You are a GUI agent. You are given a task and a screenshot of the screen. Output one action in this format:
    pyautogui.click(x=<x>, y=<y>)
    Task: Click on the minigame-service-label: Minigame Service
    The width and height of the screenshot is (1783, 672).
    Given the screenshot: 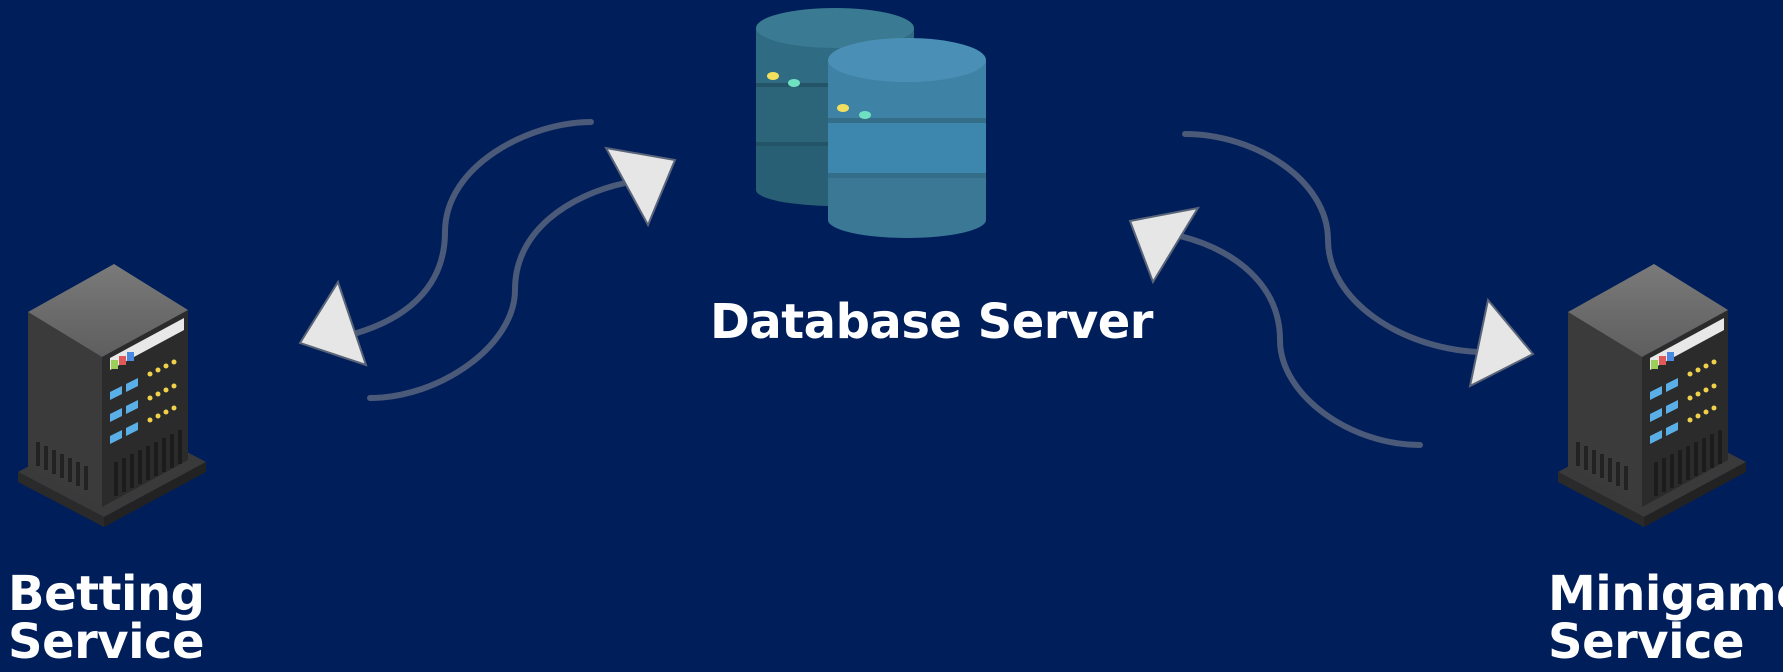 What is the action you would take?
    pyautogui.click(x=1665, y=618)
    